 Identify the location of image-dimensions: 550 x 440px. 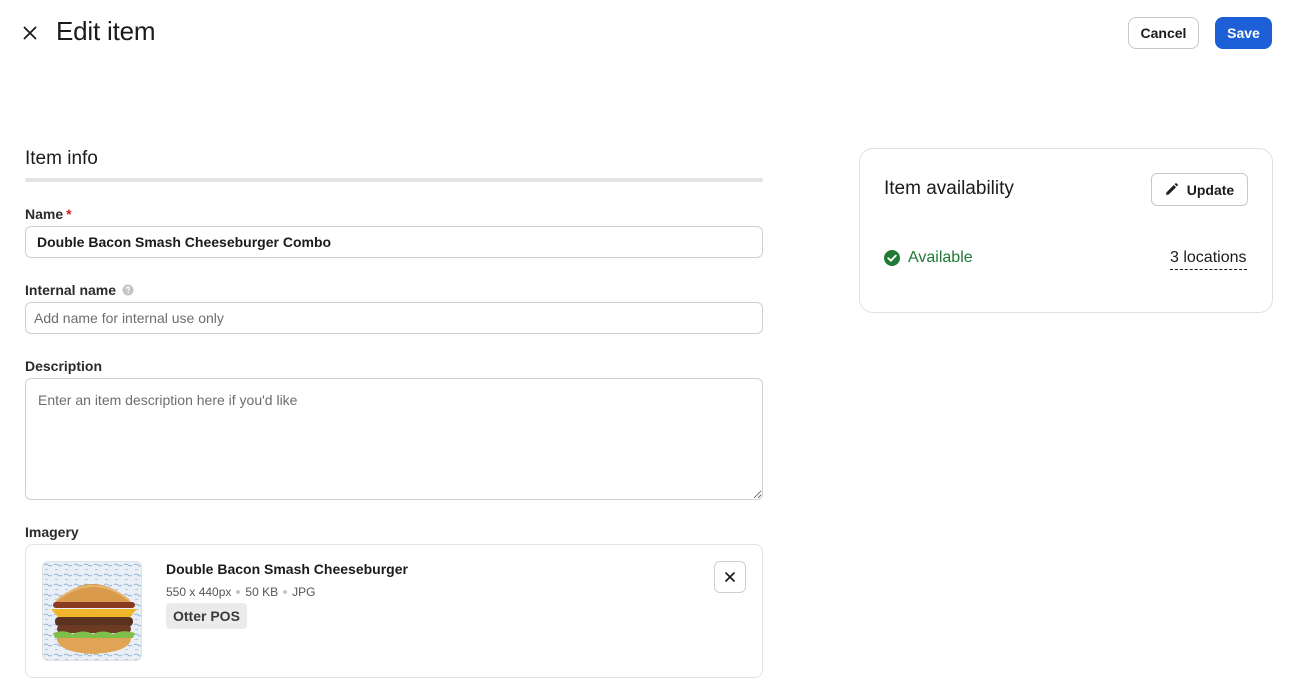
(199, 592).